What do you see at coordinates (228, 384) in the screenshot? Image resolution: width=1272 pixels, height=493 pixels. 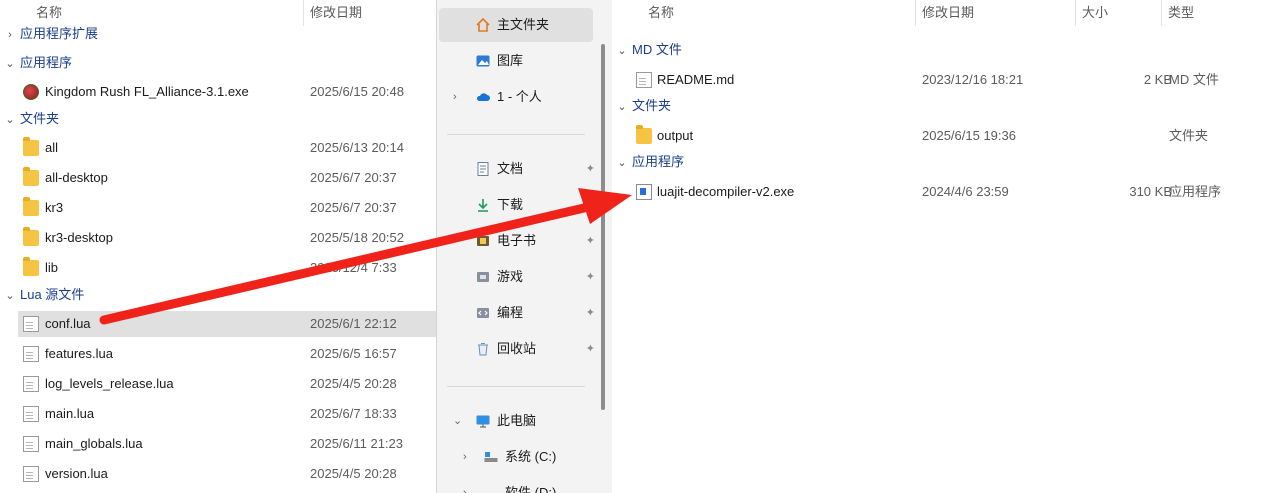 I see `file-row: log_levels_release.lua 2025/4/5 20:28` at bounding box center [228, 384].